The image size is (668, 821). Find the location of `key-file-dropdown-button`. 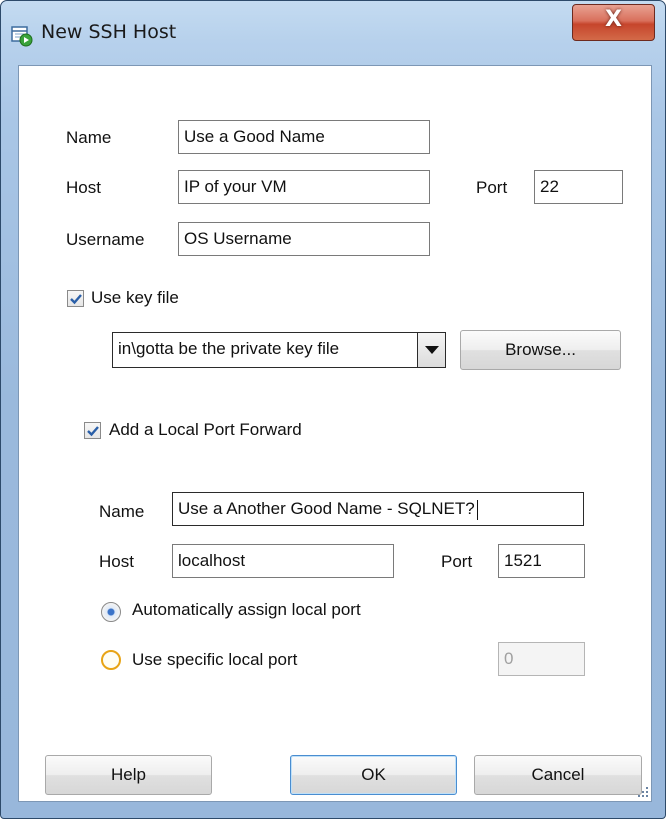

key-file-dropdown-button is located at coordinates (431, 350).